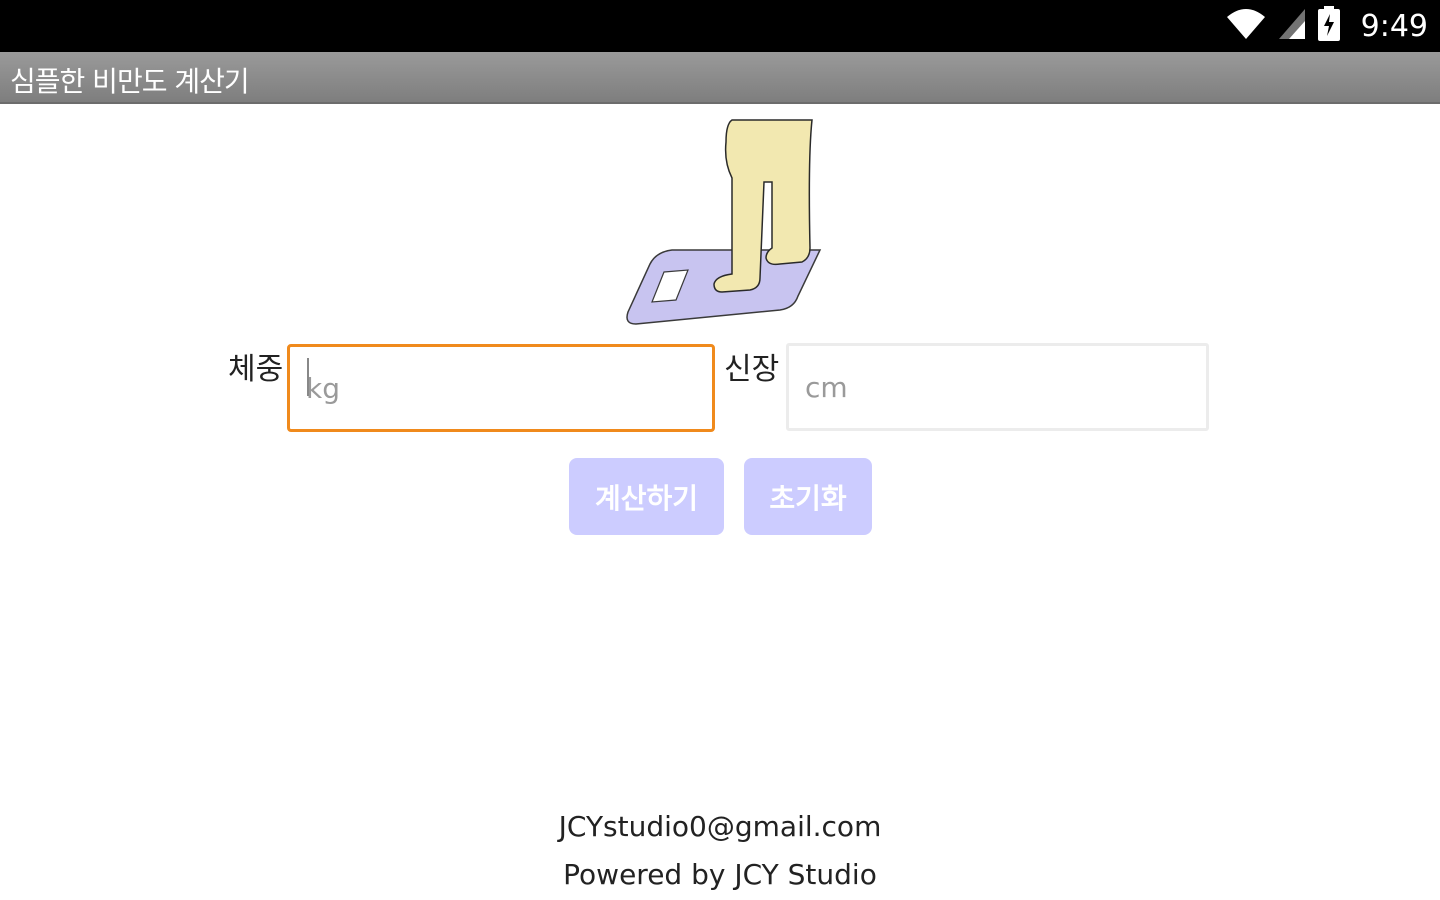 This screenshot has height=900, width=1440. Describe the element at coordinates (808, 496) in the screenshot. I see `reset-button: 초기화` at that location.